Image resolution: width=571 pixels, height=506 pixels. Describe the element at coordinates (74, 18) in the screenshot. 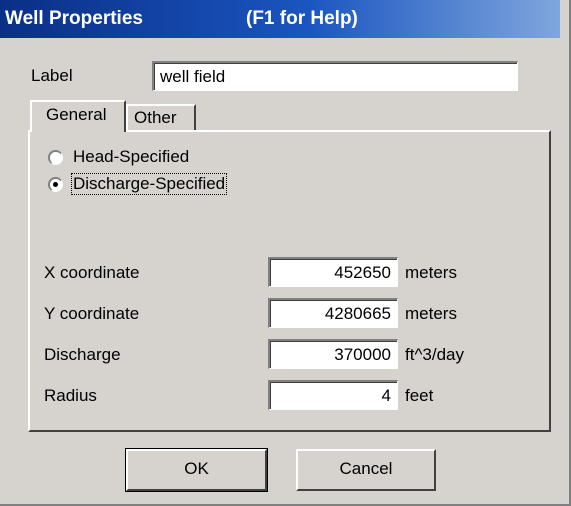

I see `window-title: Well Properties` at that location.